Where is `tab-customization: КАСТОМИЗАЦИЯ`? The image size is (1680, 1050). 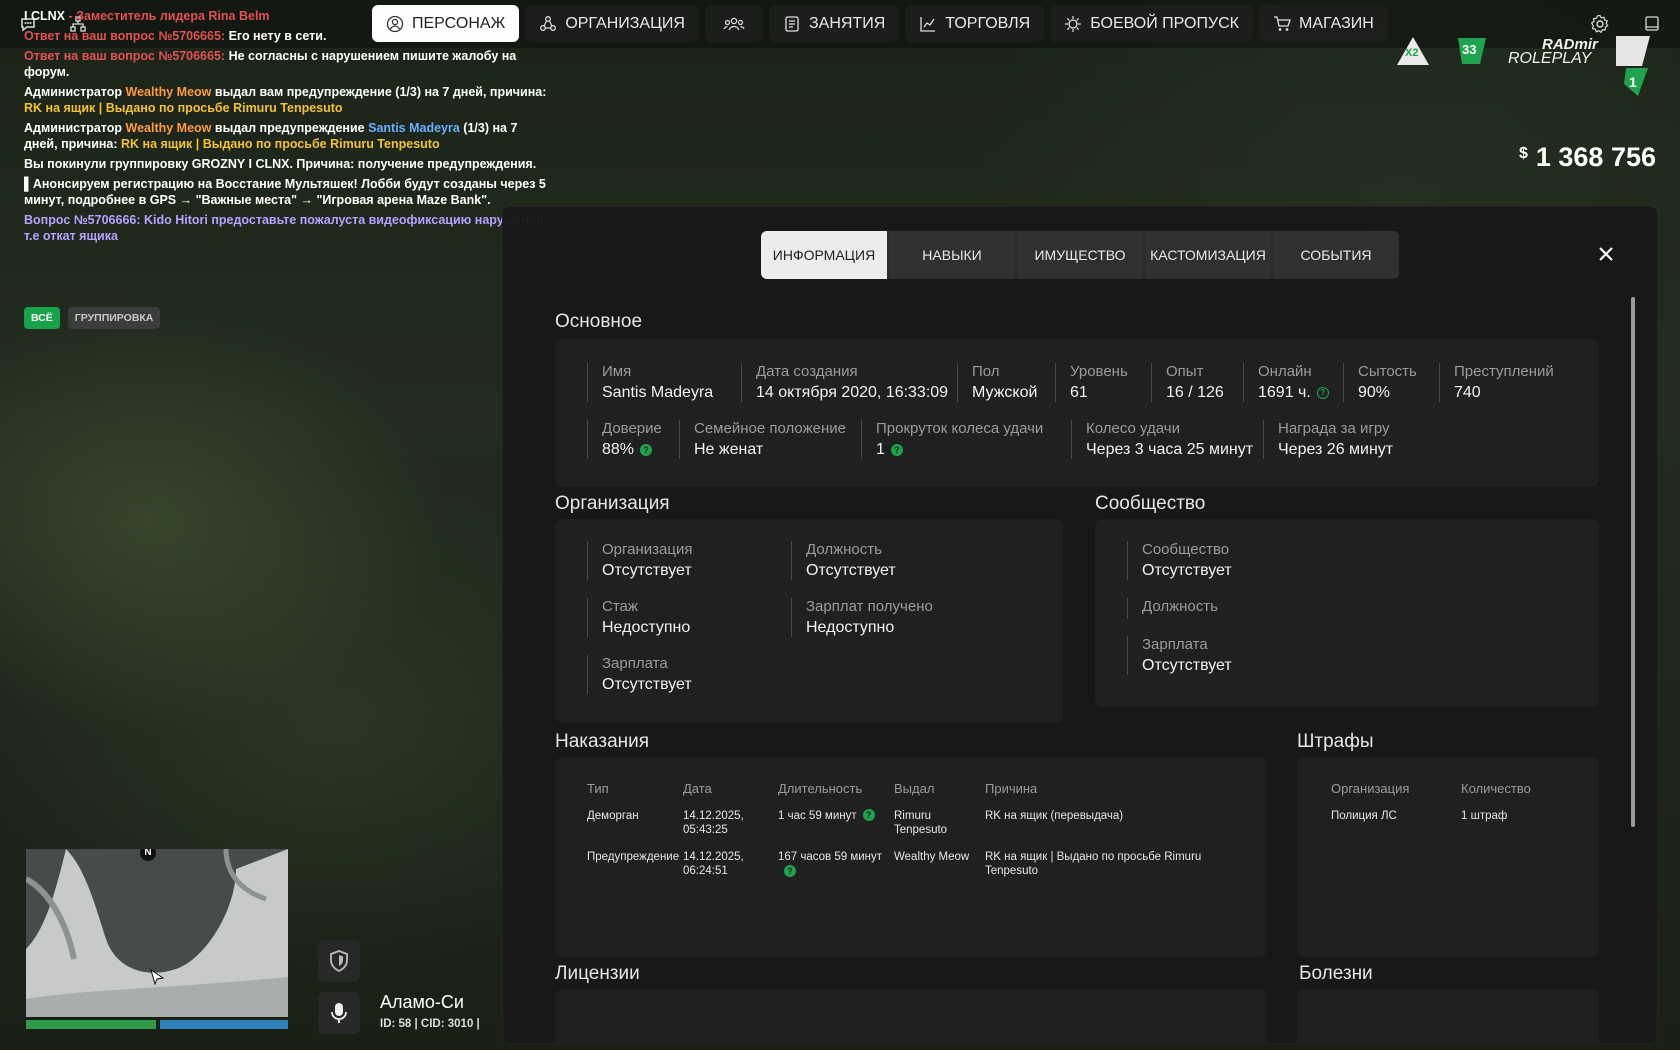 tab-customization: КАСТОМИЗАЦИЯ is located at coordinates (1208, 255).